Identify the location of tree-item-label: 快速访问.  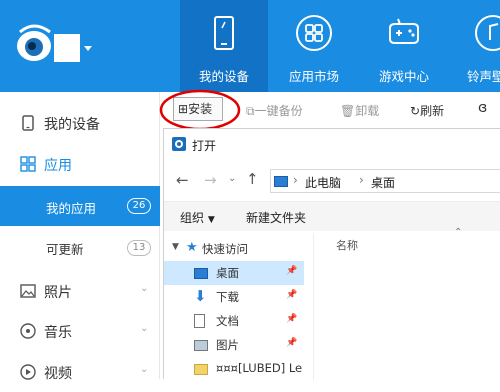
(225, 249).